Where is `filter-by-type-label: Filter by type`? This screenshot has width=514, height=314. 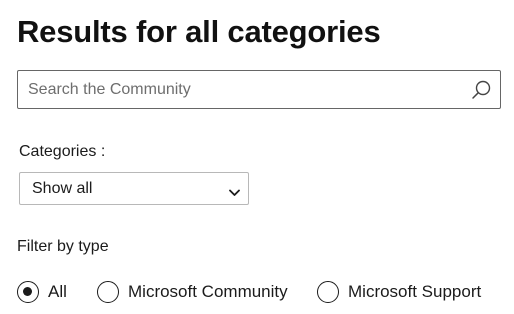 filter-by-type-label: Filter by type is located at coordinates (63, 246).